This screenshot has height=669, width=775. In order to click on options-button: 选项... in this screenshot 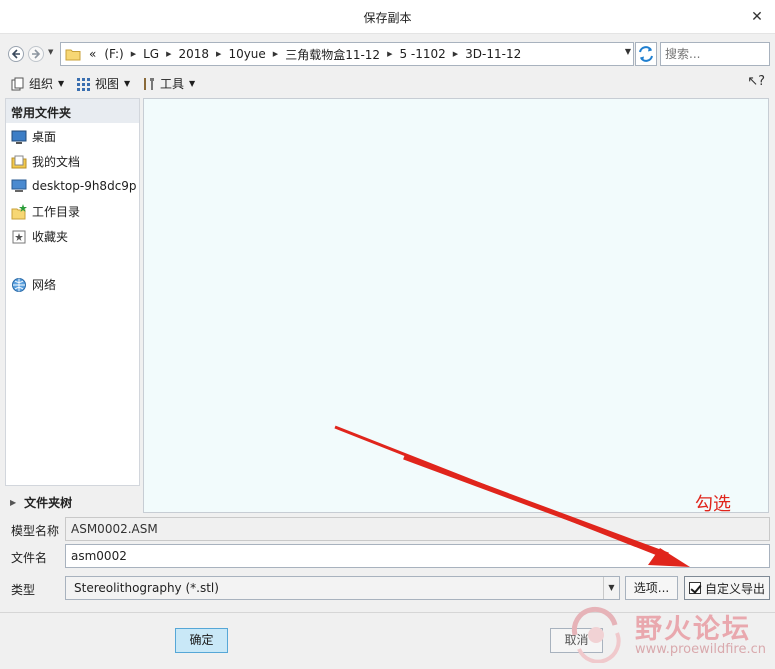, I will do `click(651, 588)`.